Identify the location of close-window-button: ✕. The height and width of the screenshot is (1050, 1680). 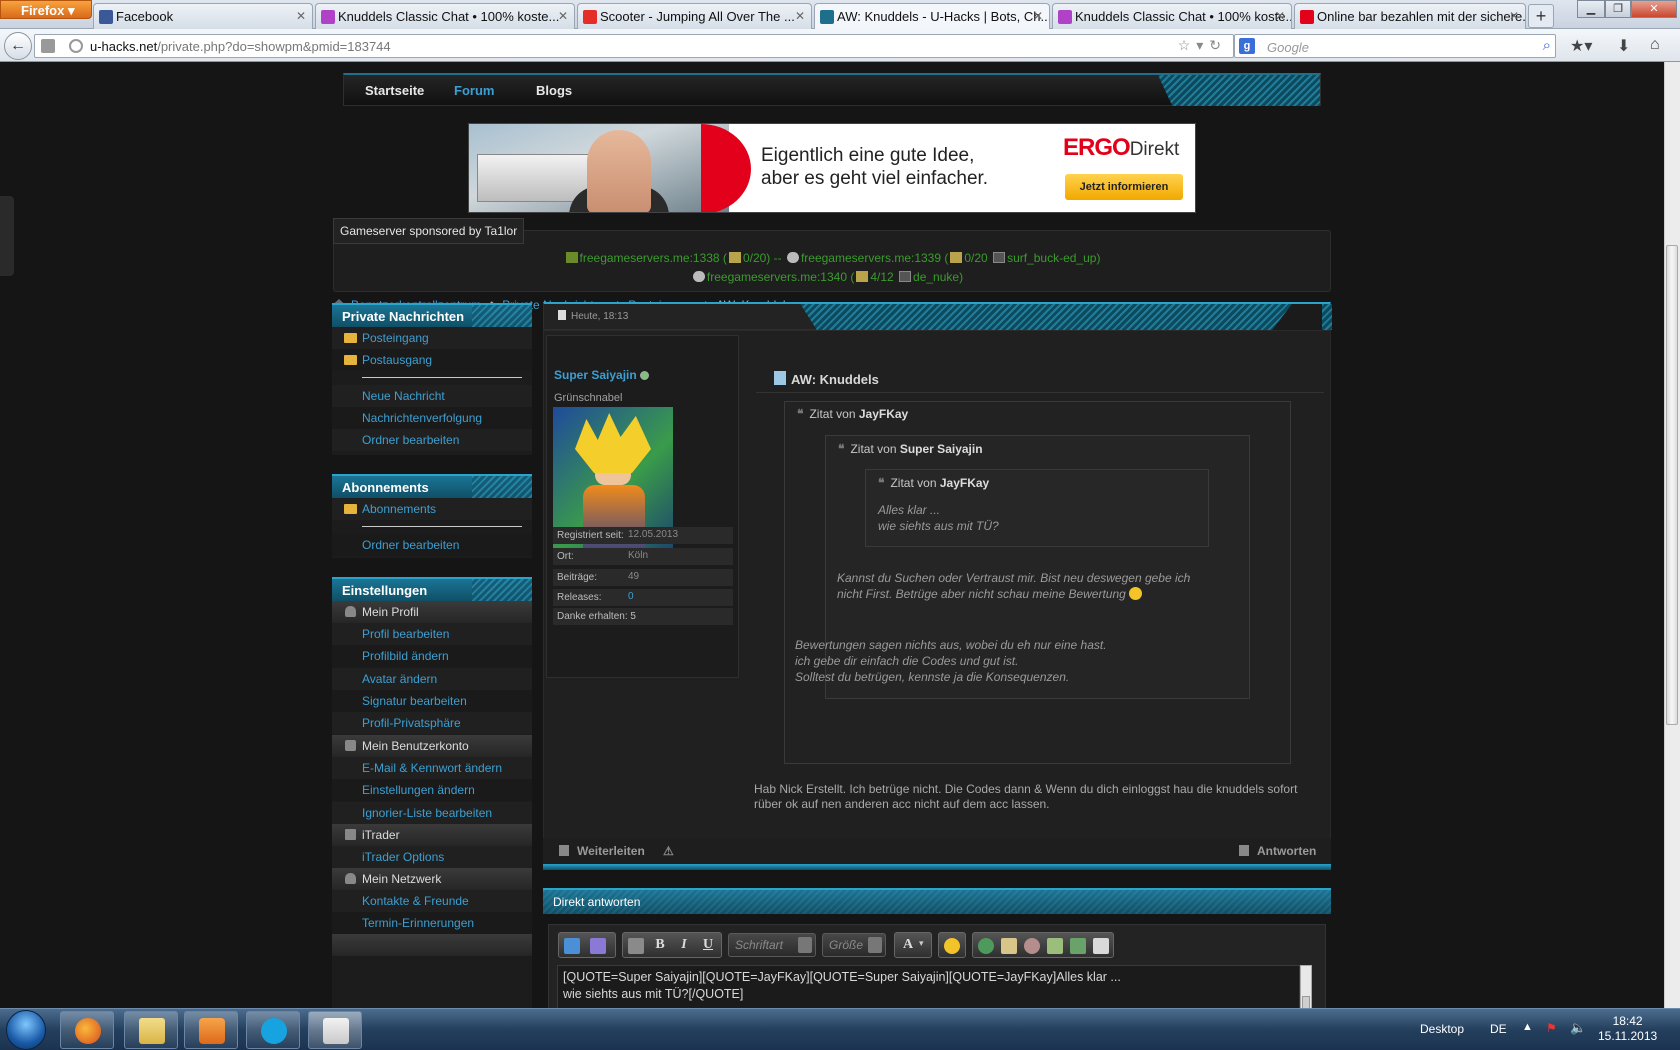
(1654, 9).